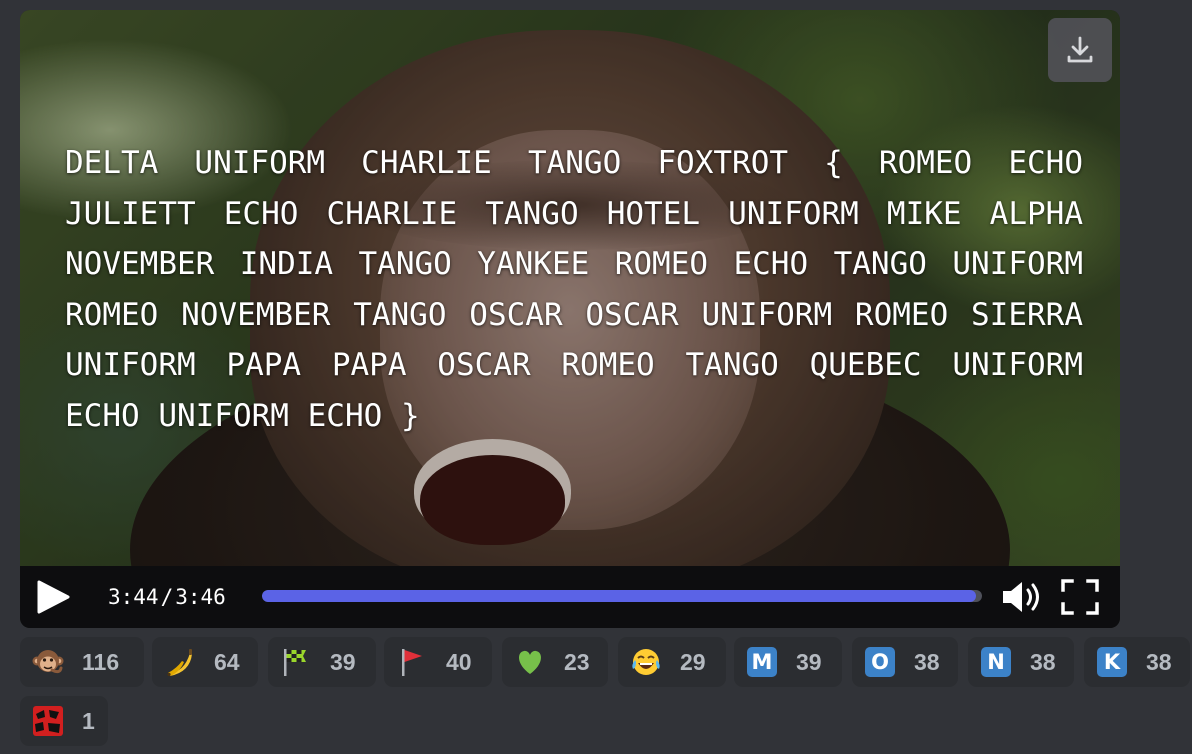 The width and height of the screenshot is (1192, 754). What do you see at coordinates (1112, 662) in the screenshot?
I see `letter-k-icon: K` at bounding box center [1112, 662].